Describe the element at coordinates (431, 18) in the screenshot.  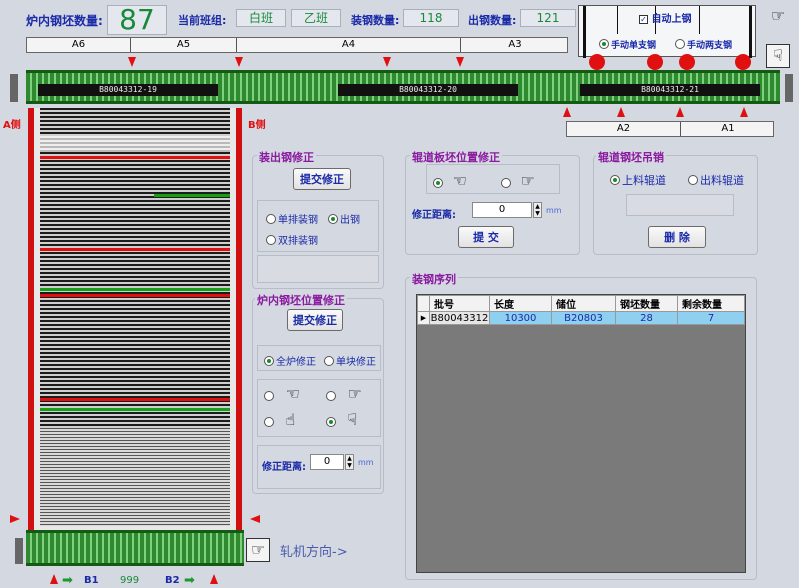
I see `load-count-value: 118` at that location.